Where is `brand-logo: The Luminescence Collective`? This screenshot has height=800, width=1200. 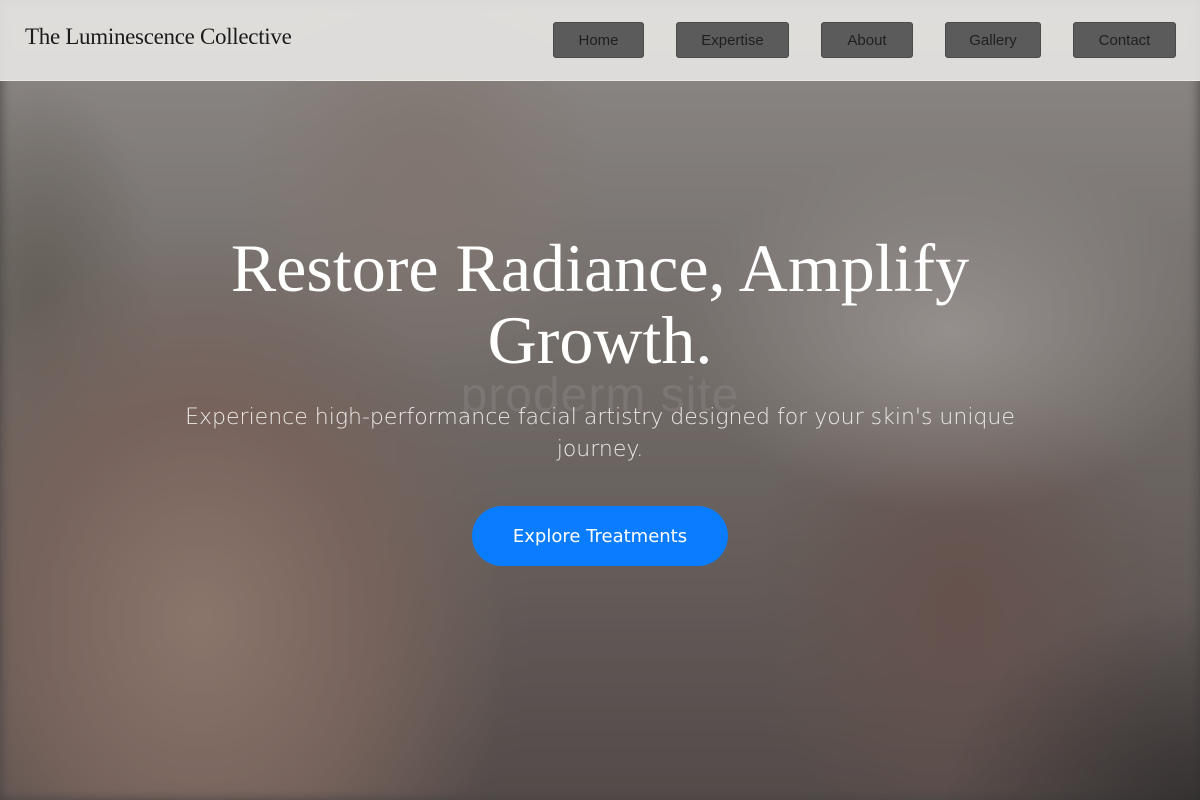 brand-logo: The Luminescence Collective is located at coordinates (158, 37).